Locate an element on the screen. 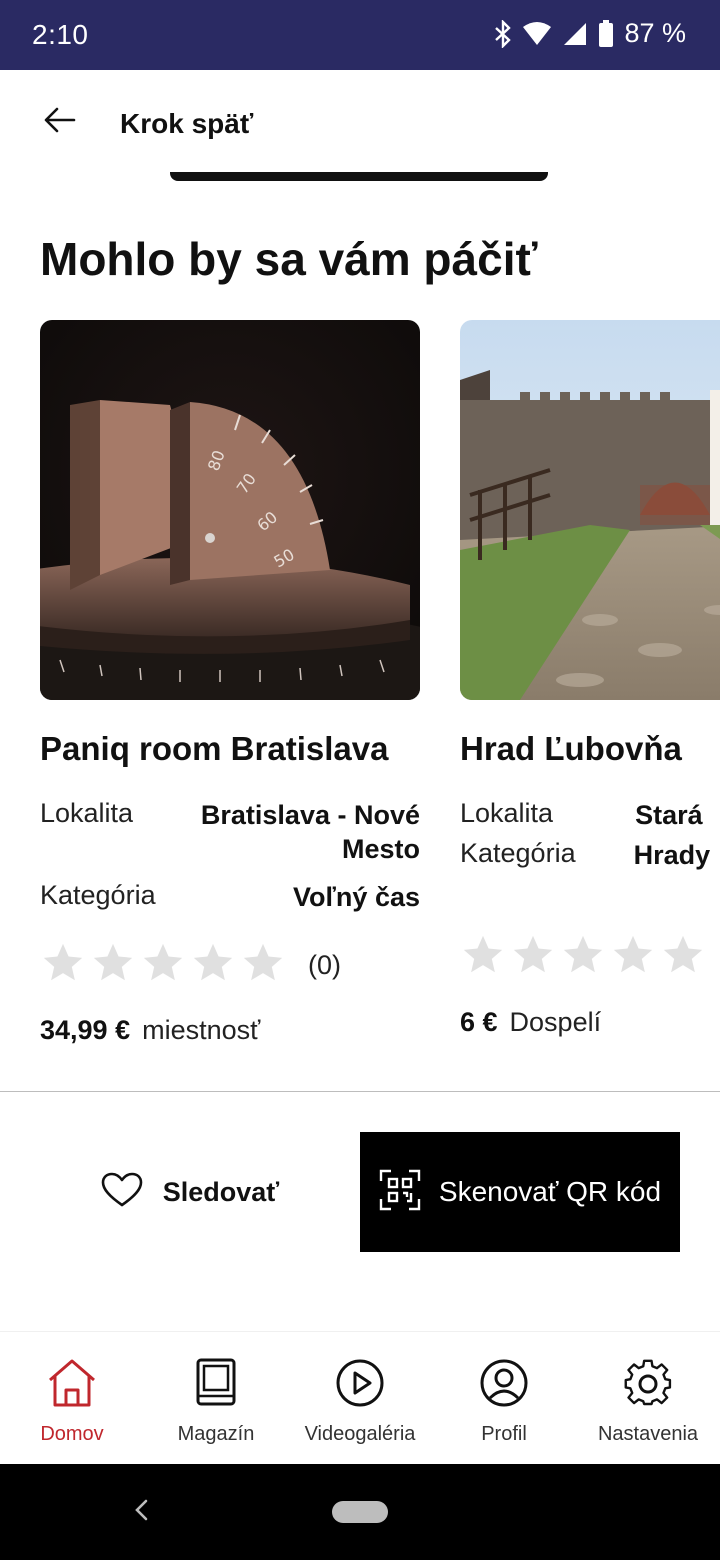 This screenshot has width=720, height=1560. scan-qr-label: Skenovať QR kód is located at coordinates (550, 1191).